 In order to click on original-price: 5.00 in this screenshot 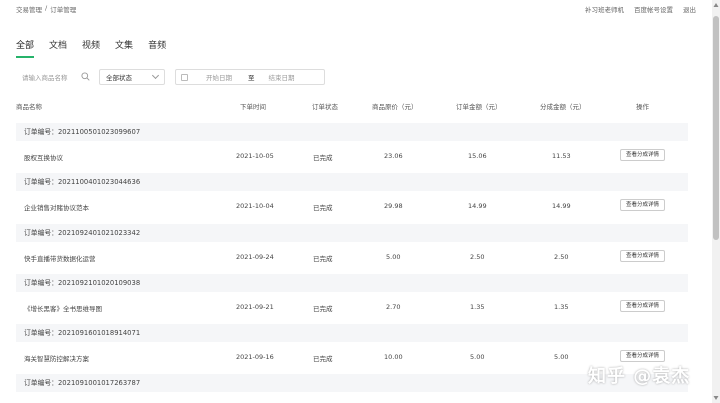, I will do `click(393, 257)`.